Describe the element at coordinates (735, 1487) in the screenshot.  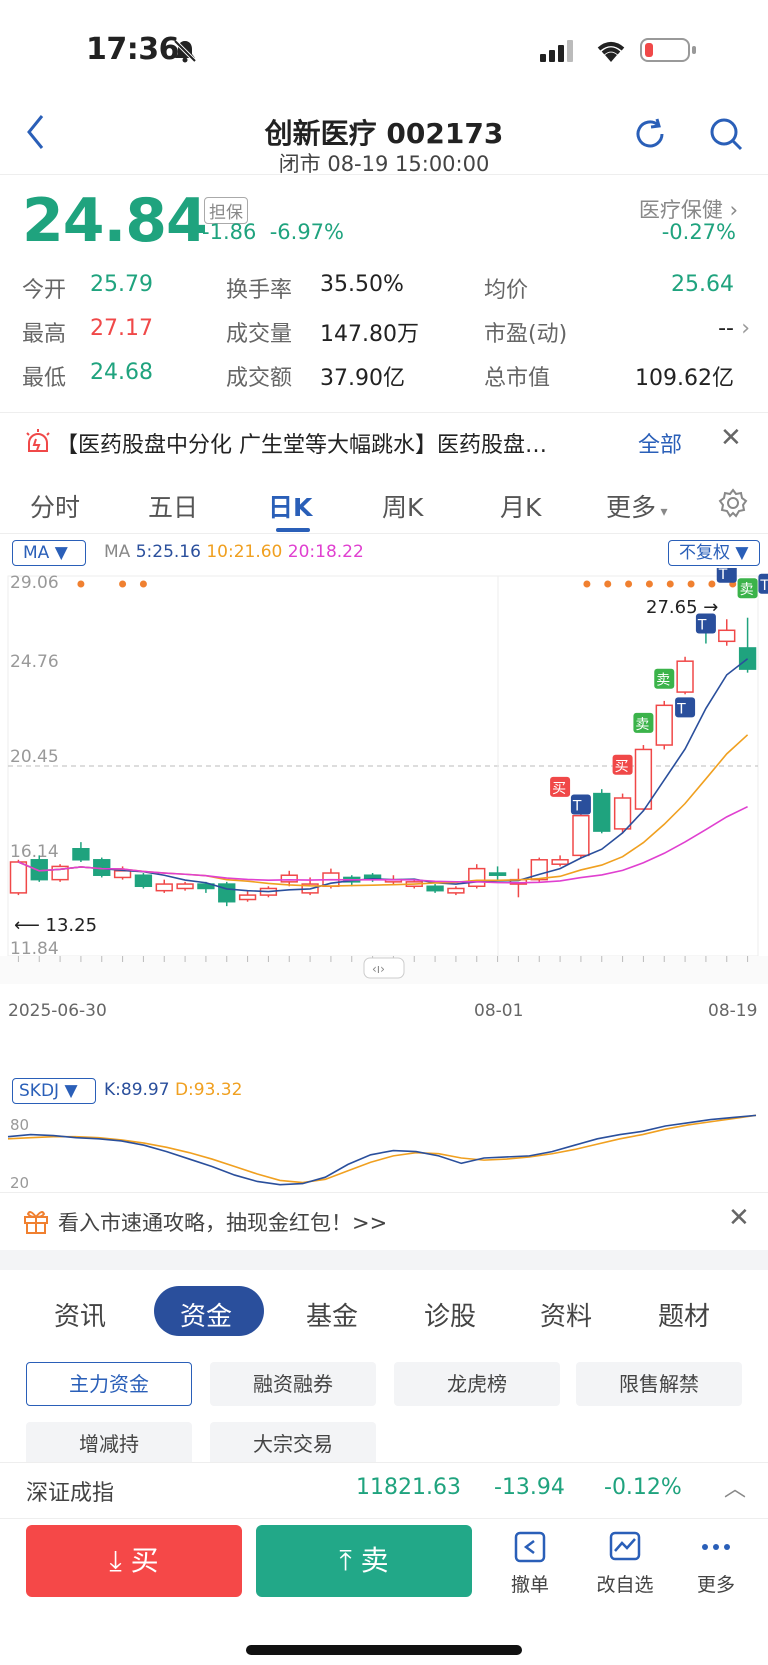
I see `chevron-up-icon: ︿` at that location.